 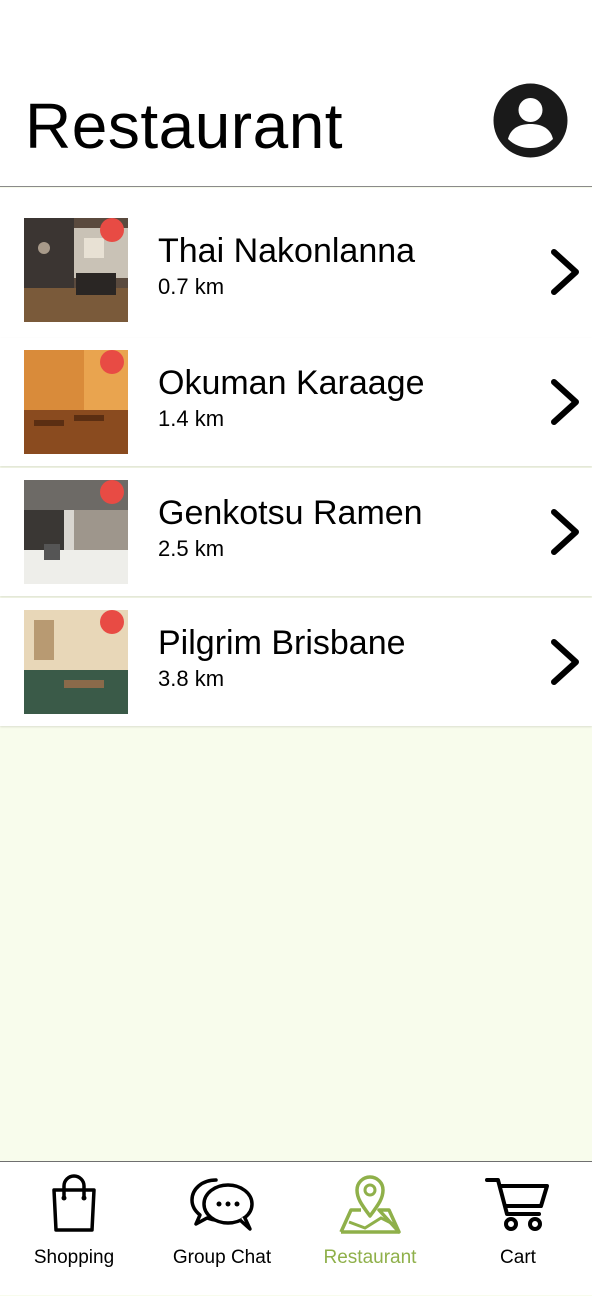 I want to click on tab-label: Shopping, so click(x=74, y=1257).